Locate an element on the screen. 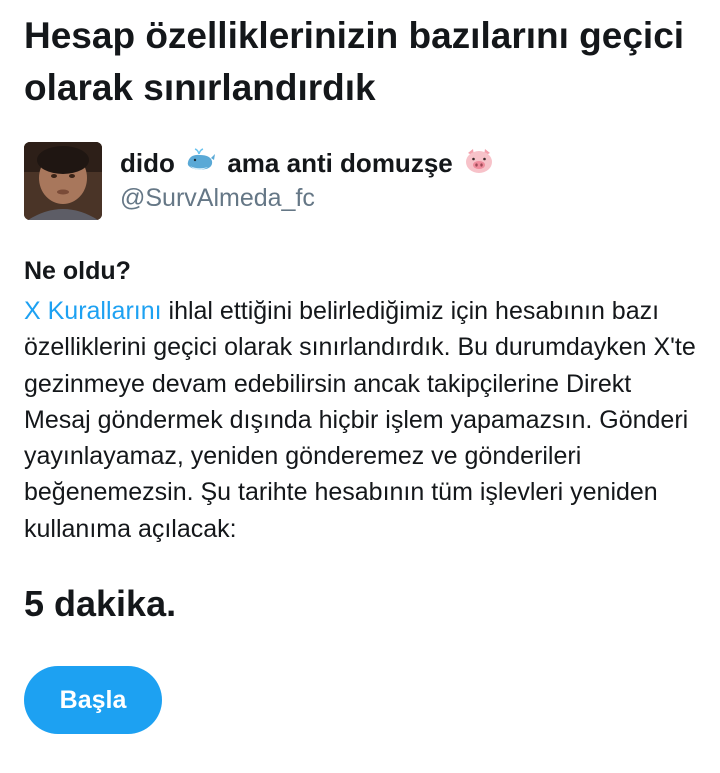 This screenshot has width=720, height=773. display-name: dido ama anti domuzşe is located at coordinates (309, 164).